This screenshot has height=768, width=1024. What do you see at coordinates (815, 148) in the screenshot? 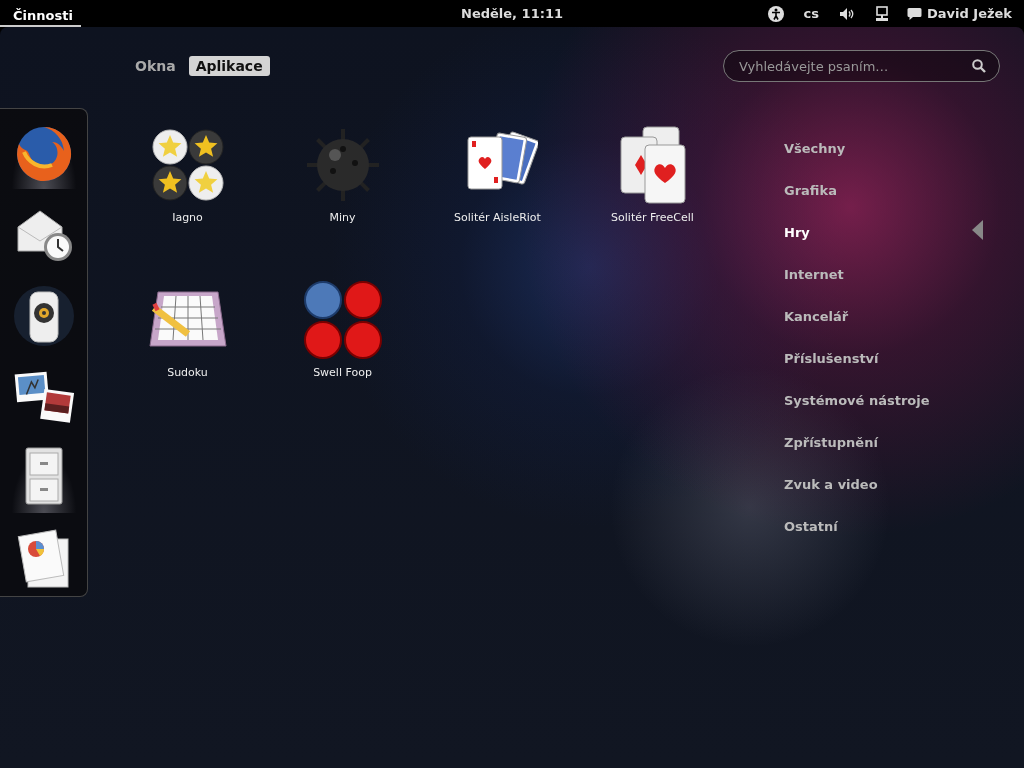
I see `category-item: Všechny` at bounding box center [815, 148].